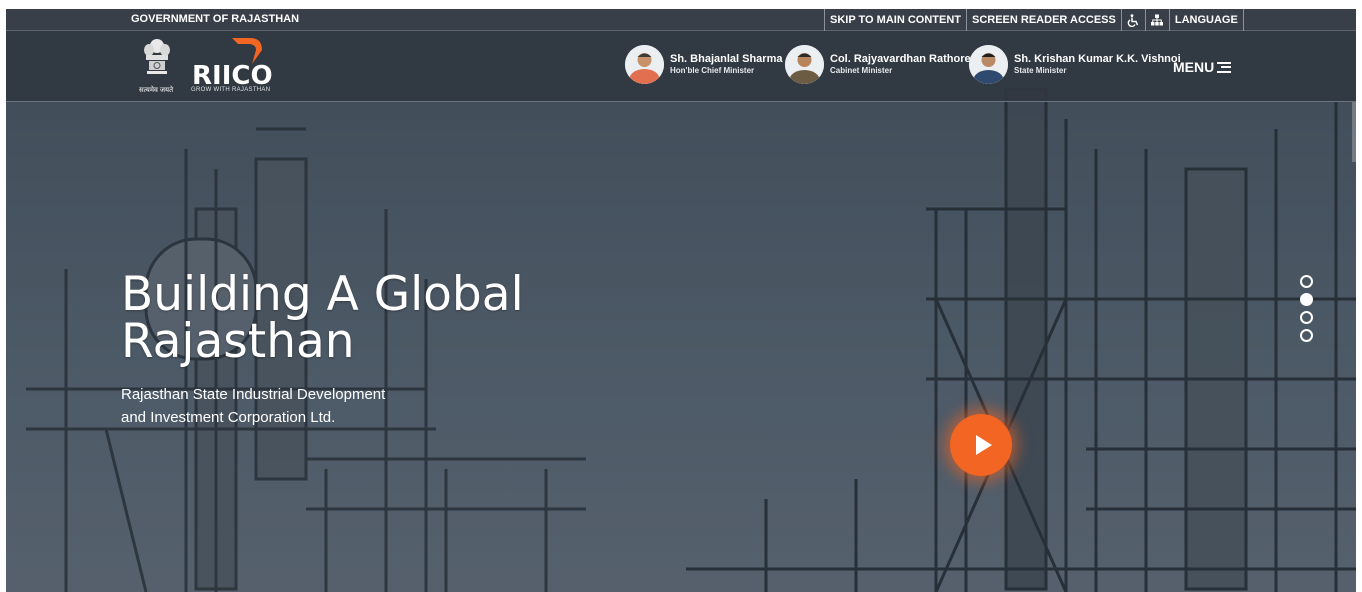  What do you see at coordinates (1156, 20) in the screenshot?
I see `sitemap-icon` at bounding box center [1156, 20].